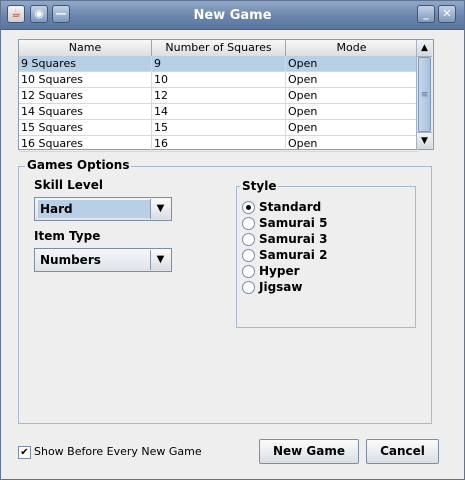  What do you see at coordinates (281, 287) in the screenshot?
I see `radio-label: Jigsaw` at bounding box center [281, 287].